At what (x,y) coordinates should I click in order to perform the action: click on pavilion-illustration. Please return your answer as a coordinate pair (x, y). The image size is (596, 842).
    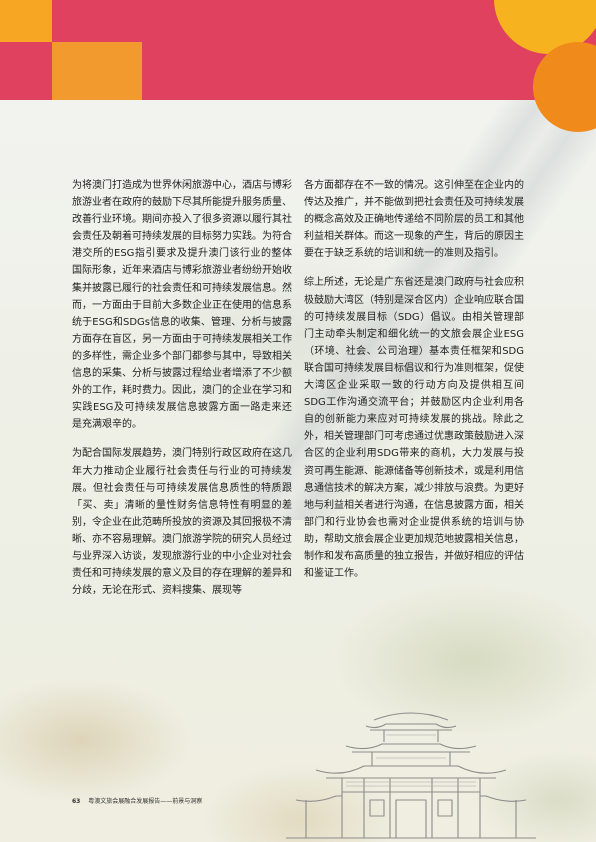
    Looking at the image, I should click on (411, 775).